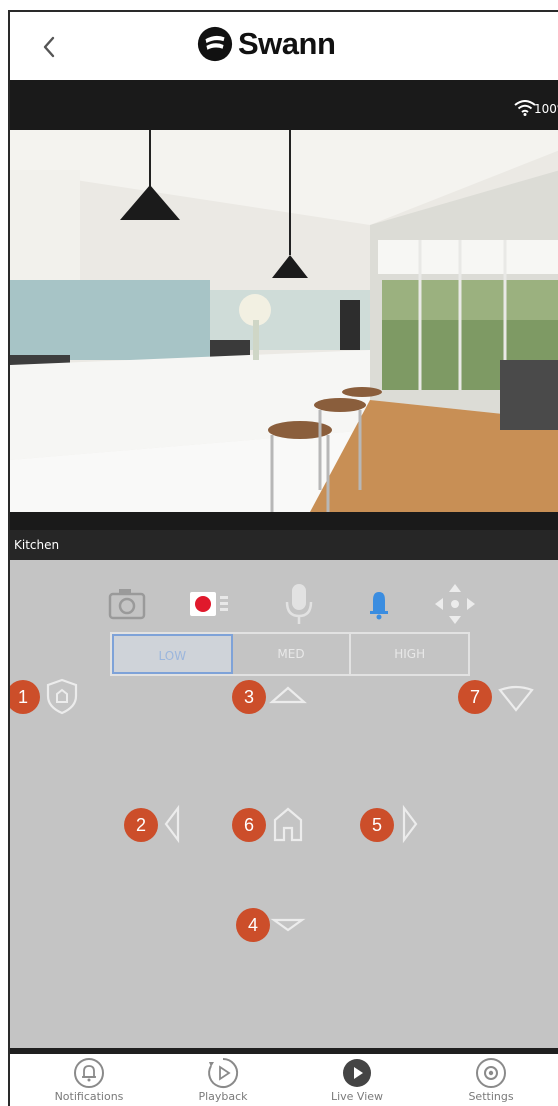  Describe the element at coordinates (409, 654) in the screenshot. I see `quality-high-button: HIGH` at that location.